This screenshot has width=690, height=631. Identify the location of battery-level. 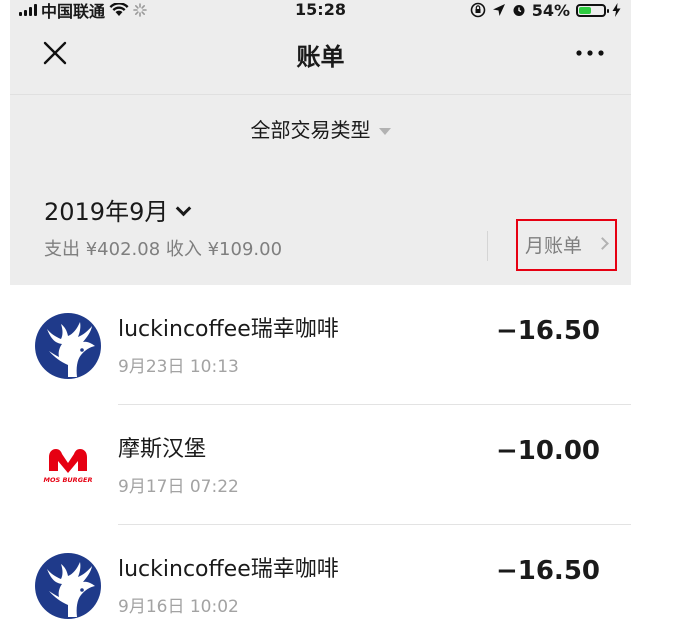
(585, 10).